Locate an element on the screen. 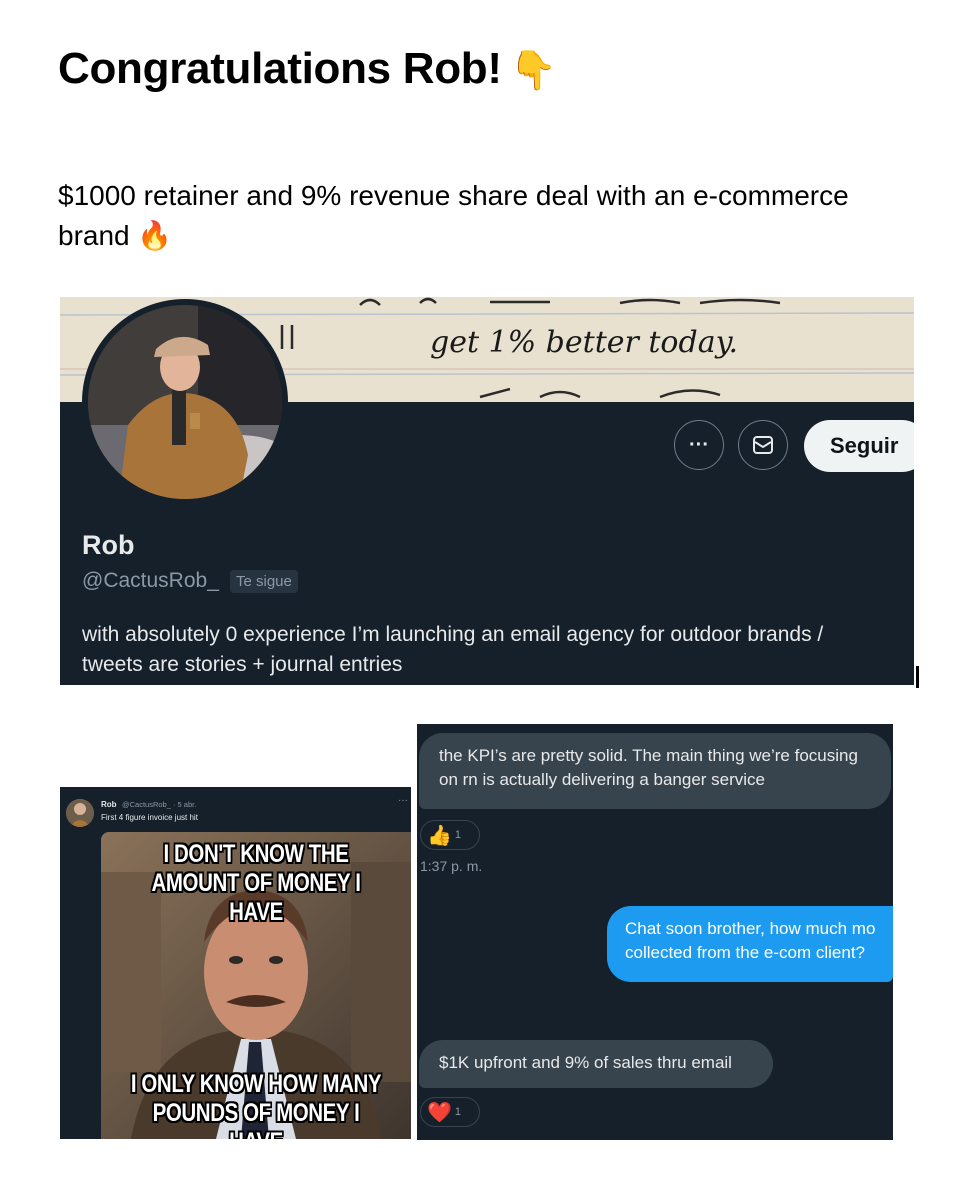  envelope-icon is located at coordinates (763, 445).